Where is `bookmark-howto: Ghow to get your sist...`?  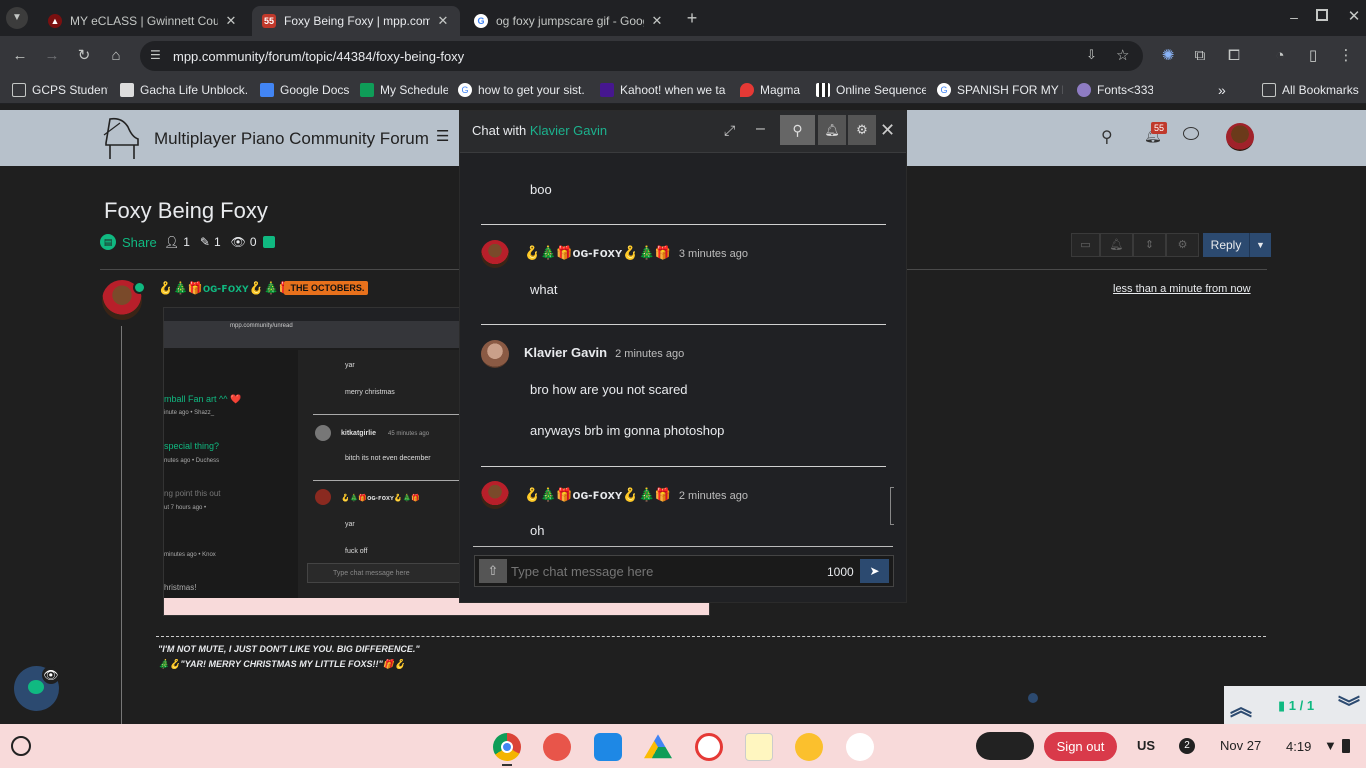
bookmark-howto: Ghow to get your sist... is located at coordinates (521, 90).